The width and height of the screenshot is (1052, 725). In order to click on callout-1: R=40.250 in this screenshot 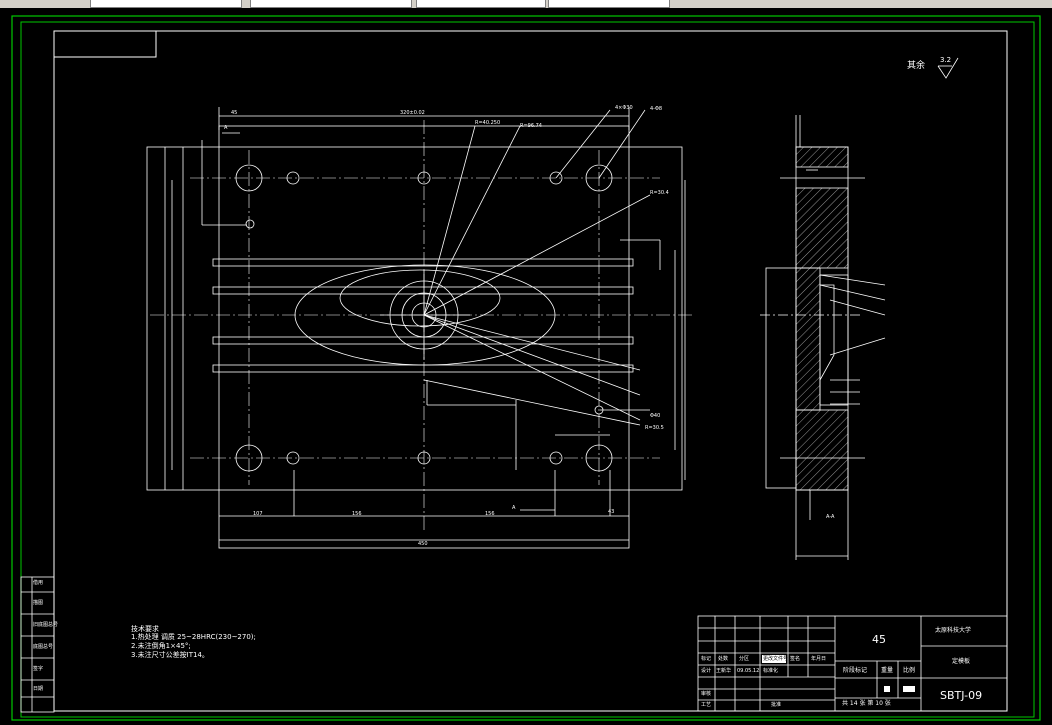, I will do `click(488, 123)`.